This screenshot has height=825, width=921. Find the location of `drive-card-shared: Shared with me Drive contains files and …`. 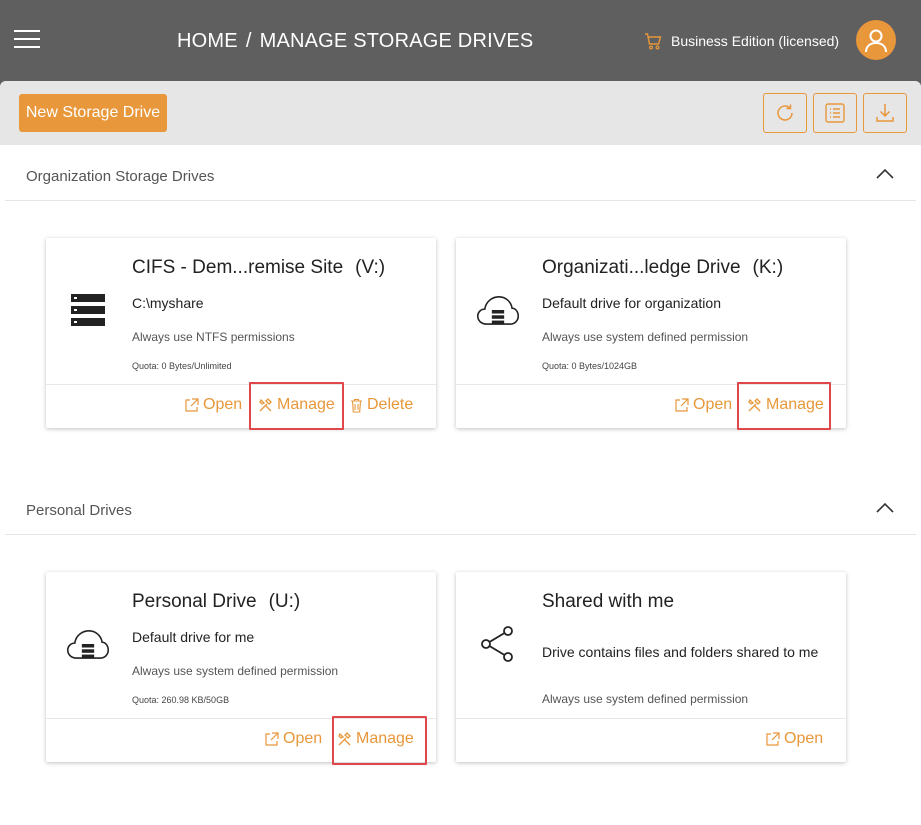

drive-card-shared: Shared with me Drive contains files and … is located at coordinates (651, 667).